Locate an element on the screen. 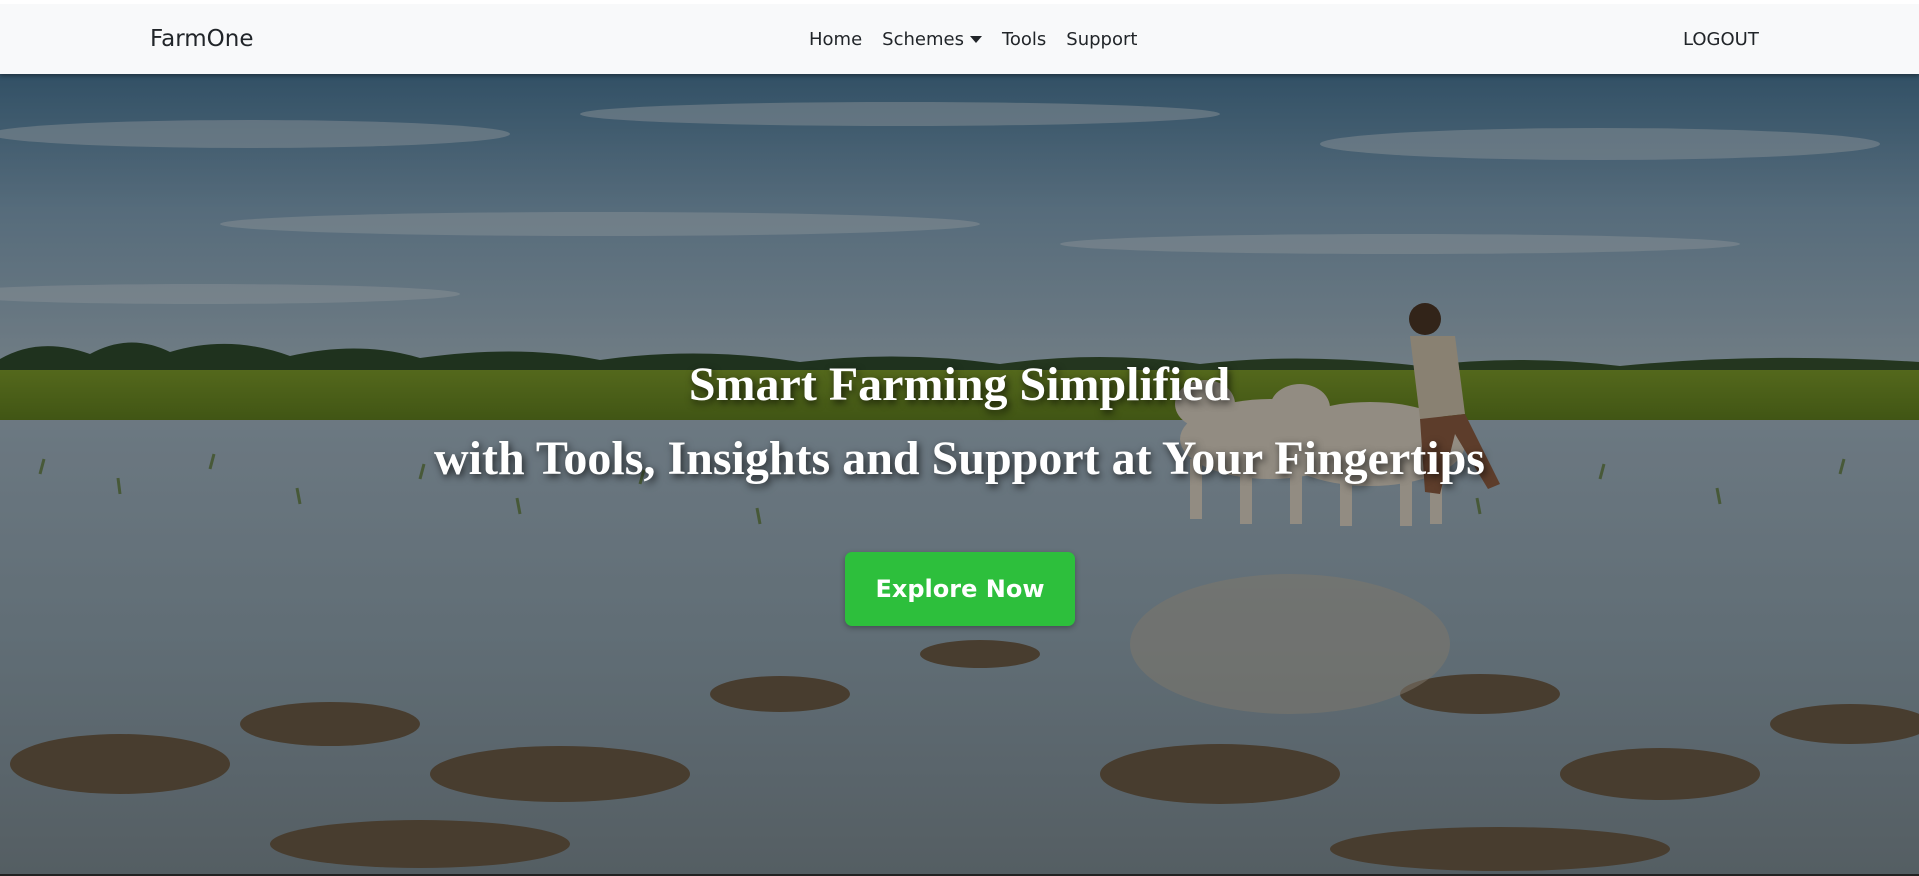 Image resolution: width=1919 pixels, height=876 pixels. nav-schemes-dropdown: Schemes is located at coordinates (932, 39).